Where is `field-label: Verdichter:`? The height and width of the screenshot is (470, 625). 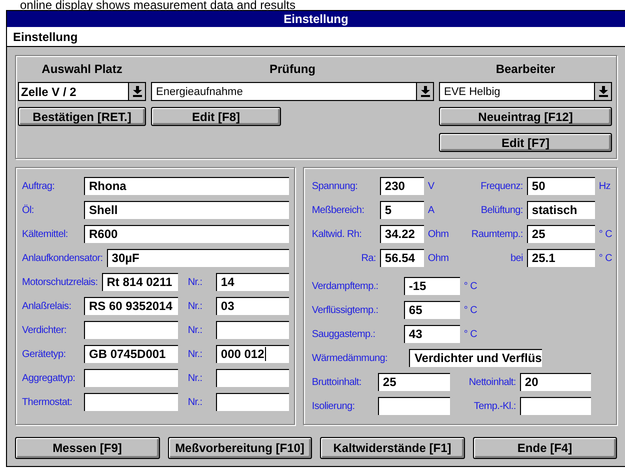 field-label: Verdichter: is located at coordinates (45, 330).